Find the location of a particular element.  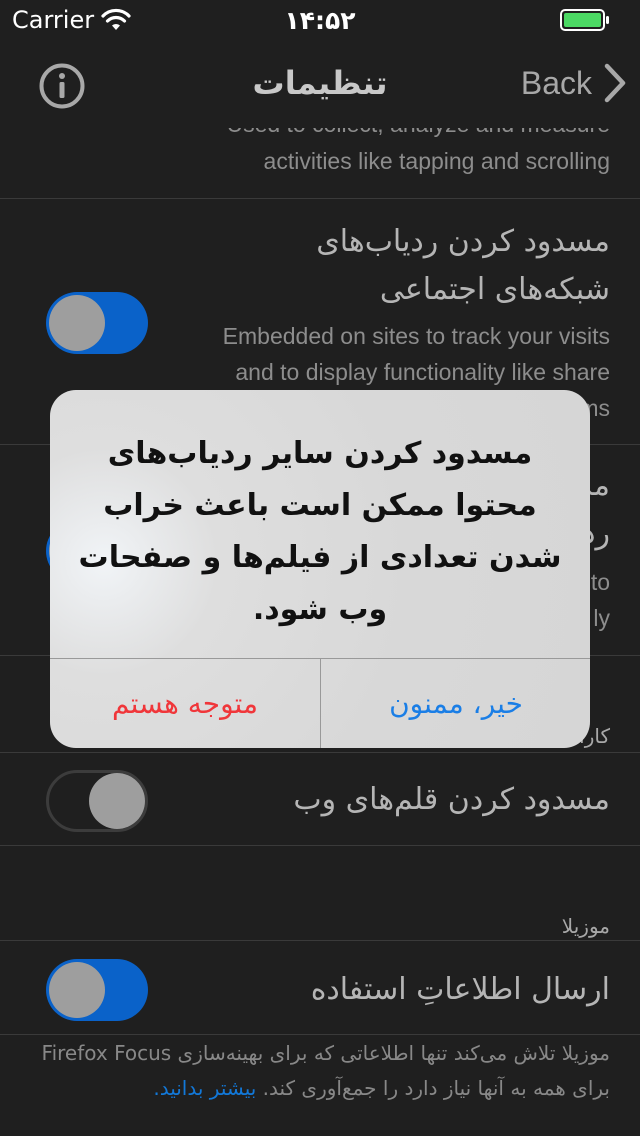

usage-data-title: ارسال اطلاعاتِ استفاده is located at coordinates (460, 989).